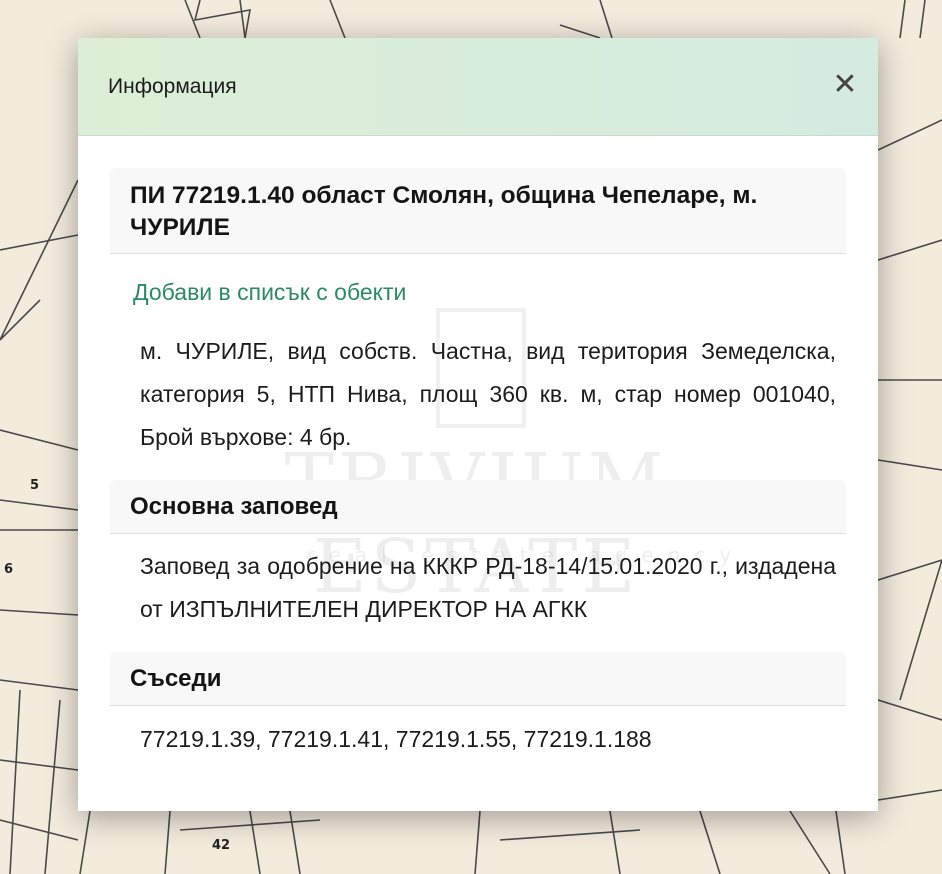 This screenshot has width=942, height=874. I want to click on parcel-number-label: 5, so click(35, 485).